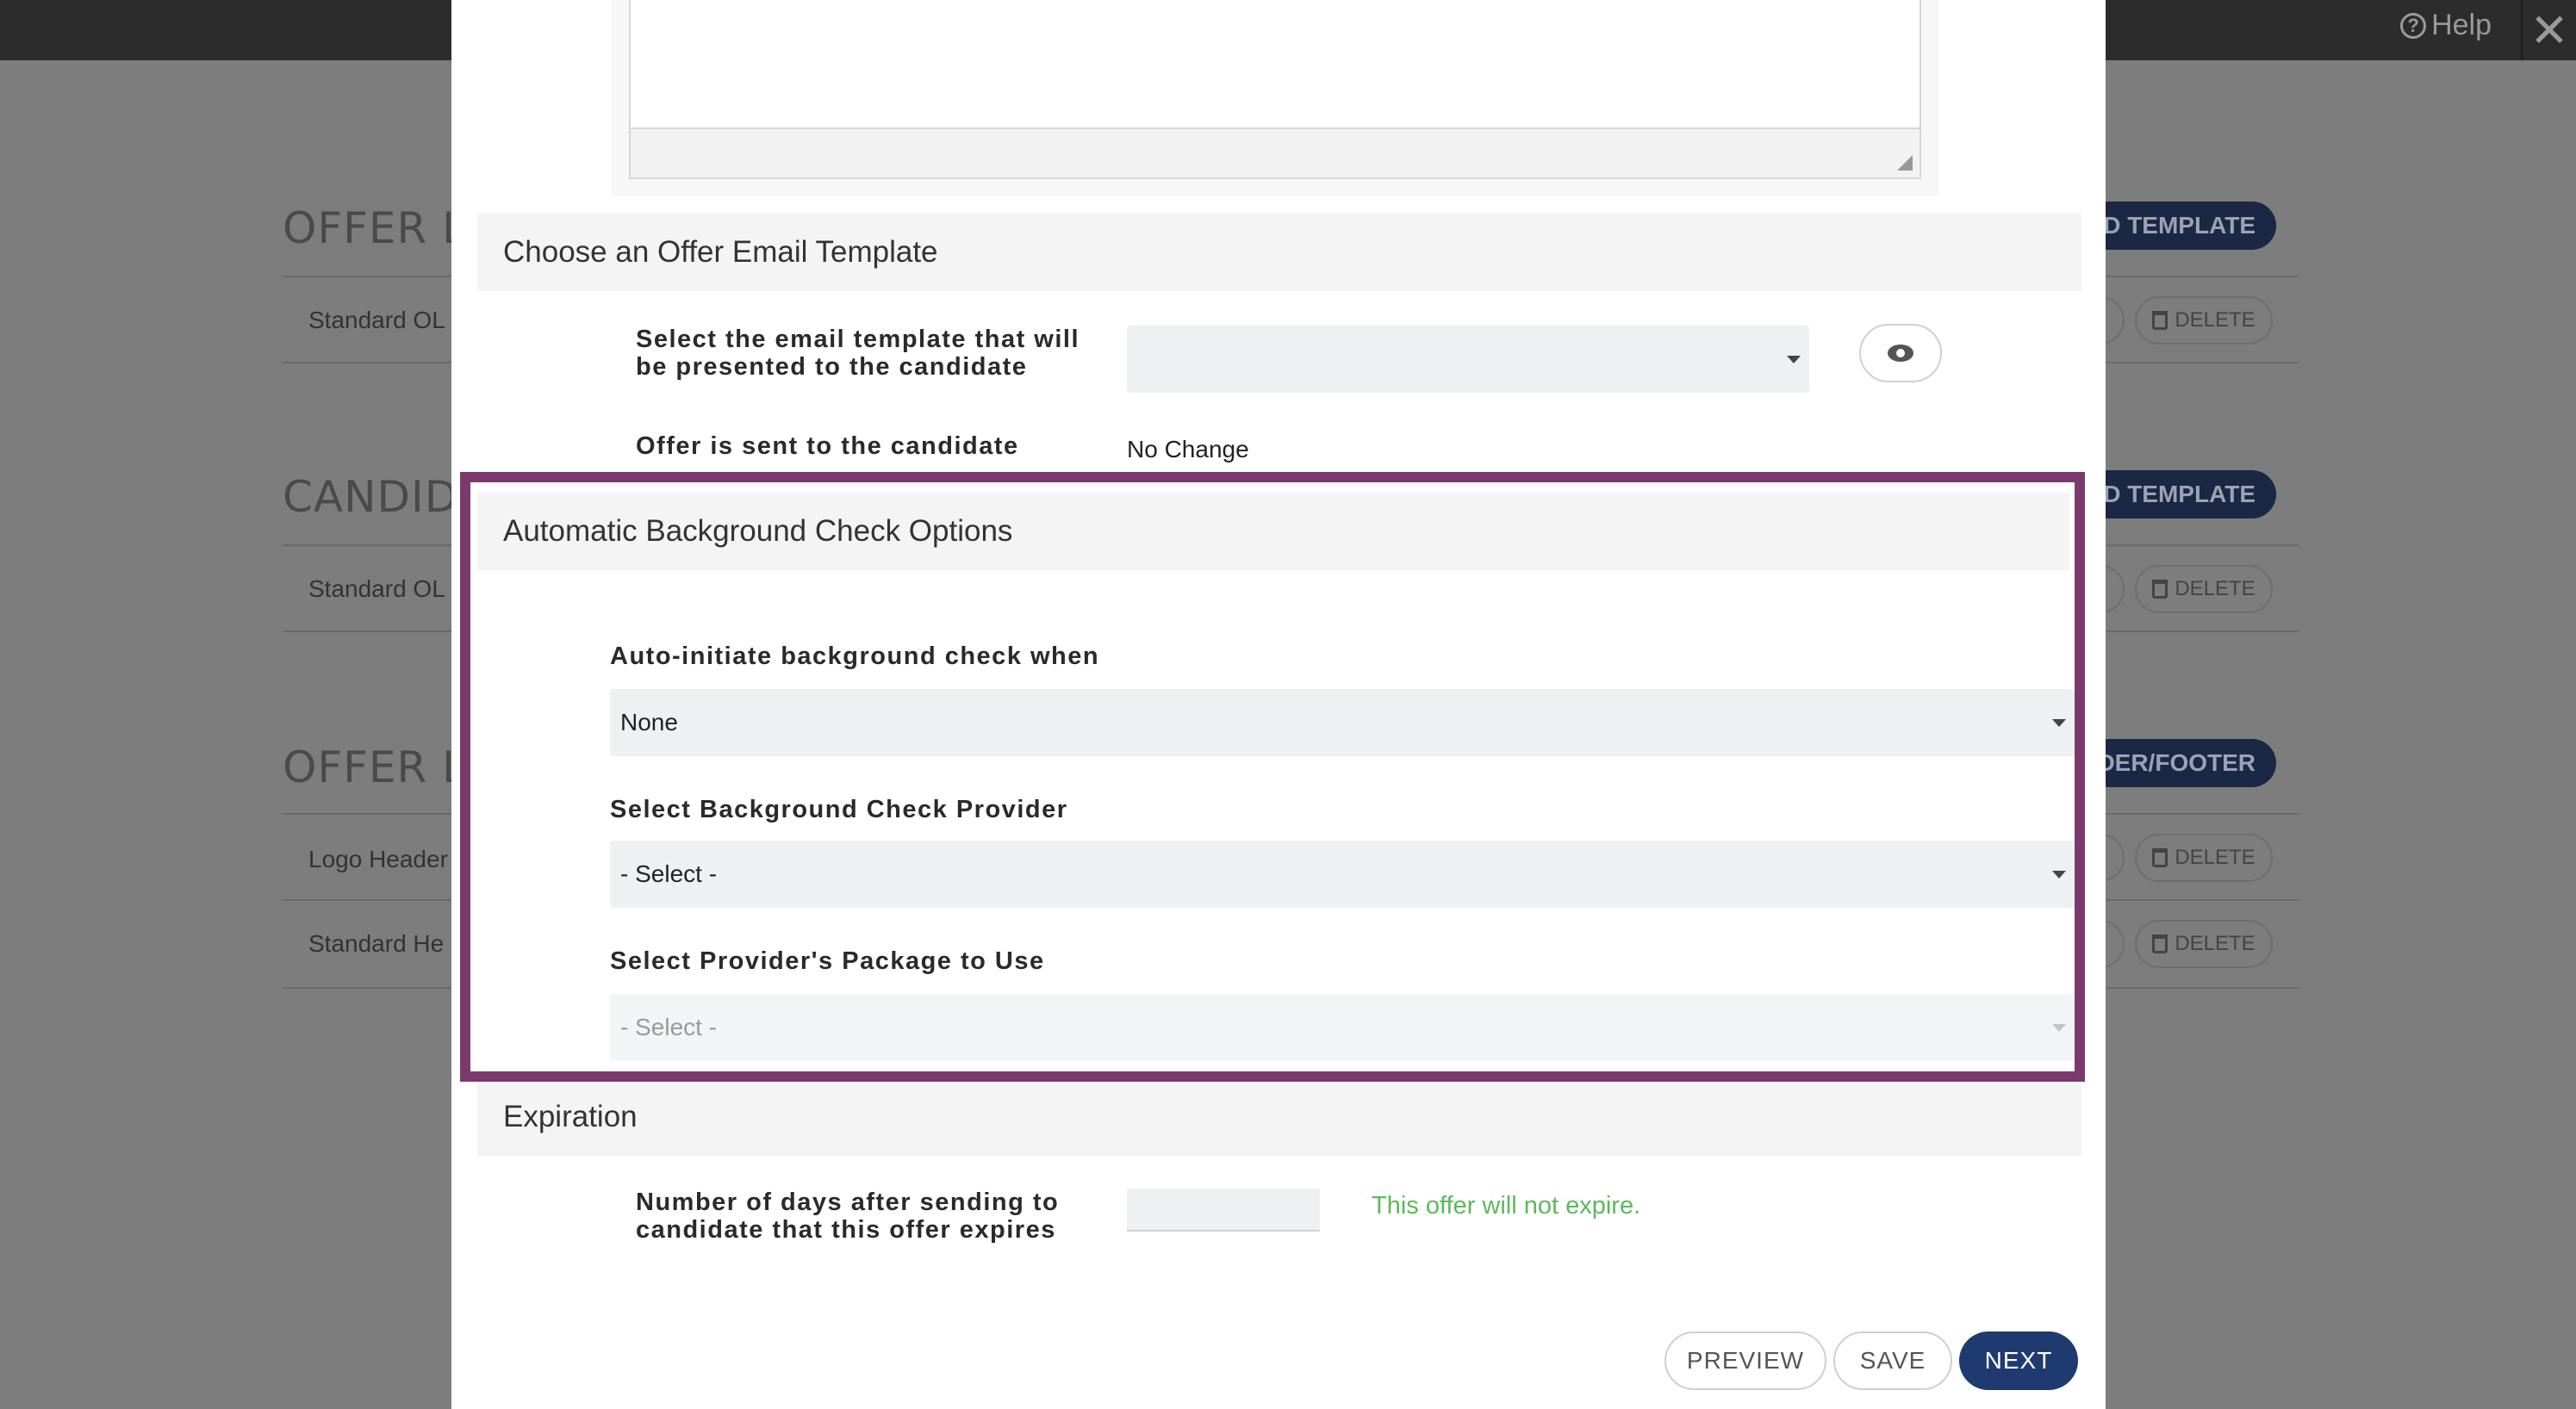 The height and width of the screenshot is (1409, 2576). I want to click on offer-sent-value: No Change, so click(1188, 449).